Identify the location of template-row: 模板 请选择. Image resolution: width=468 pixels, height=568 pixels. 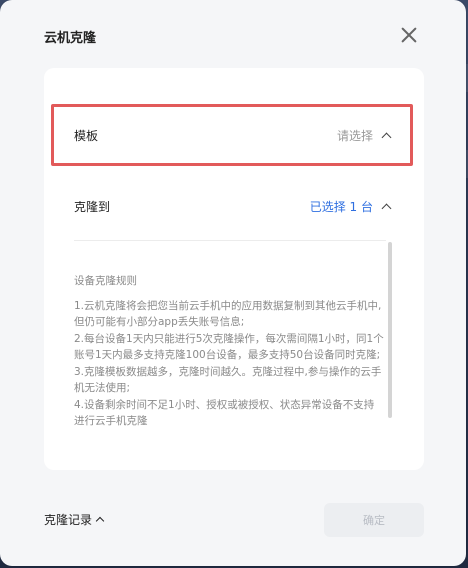
(233, 135).